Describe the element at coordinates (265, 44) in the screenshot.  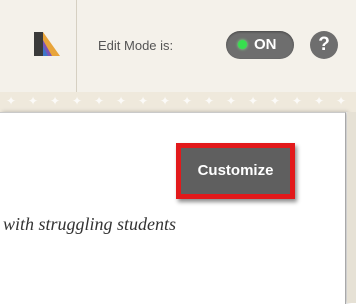
I see `toggle-state-label: ON` at that location.